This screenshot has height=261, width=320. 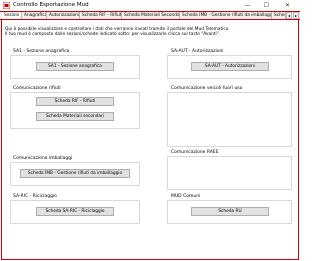 I want to click on imballaggi-group-label: Comunicazione imballaggi, so click(x=43, y=158).